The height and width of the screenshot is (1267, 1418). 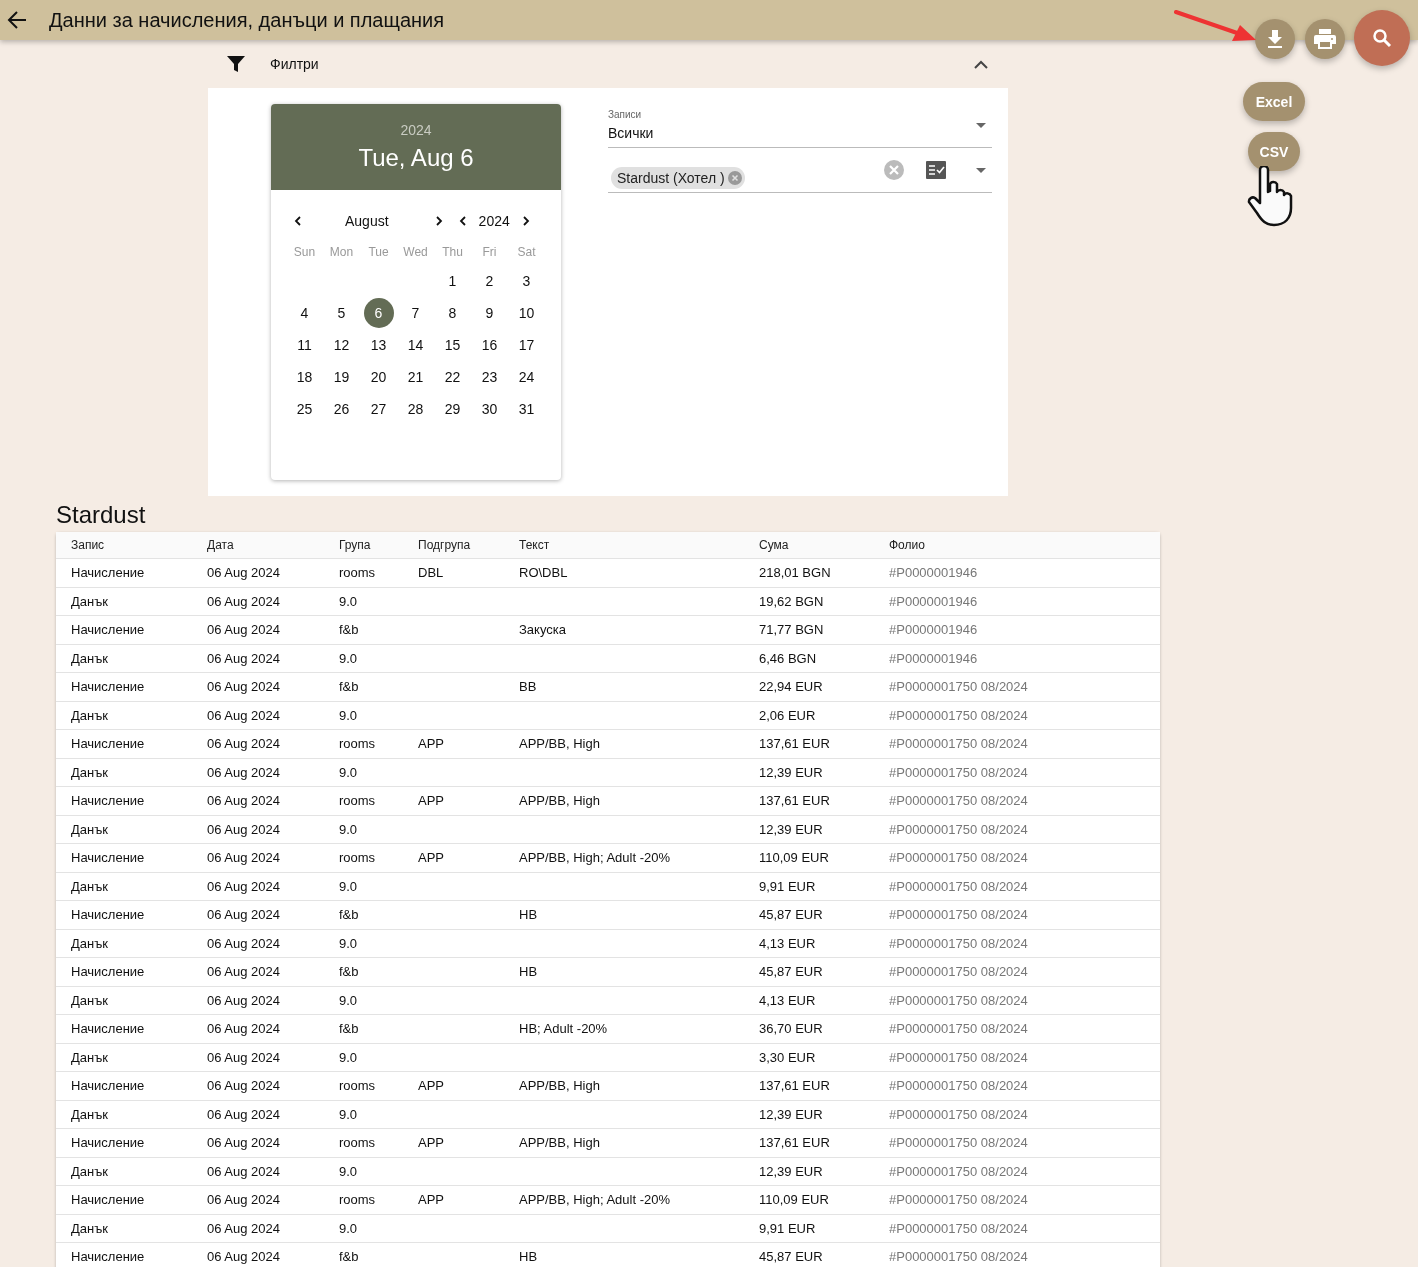 What do you see at coordinates (341, 377) in the screenshot?
I see `calendar-day: 19` at bounding box center [341, 377].